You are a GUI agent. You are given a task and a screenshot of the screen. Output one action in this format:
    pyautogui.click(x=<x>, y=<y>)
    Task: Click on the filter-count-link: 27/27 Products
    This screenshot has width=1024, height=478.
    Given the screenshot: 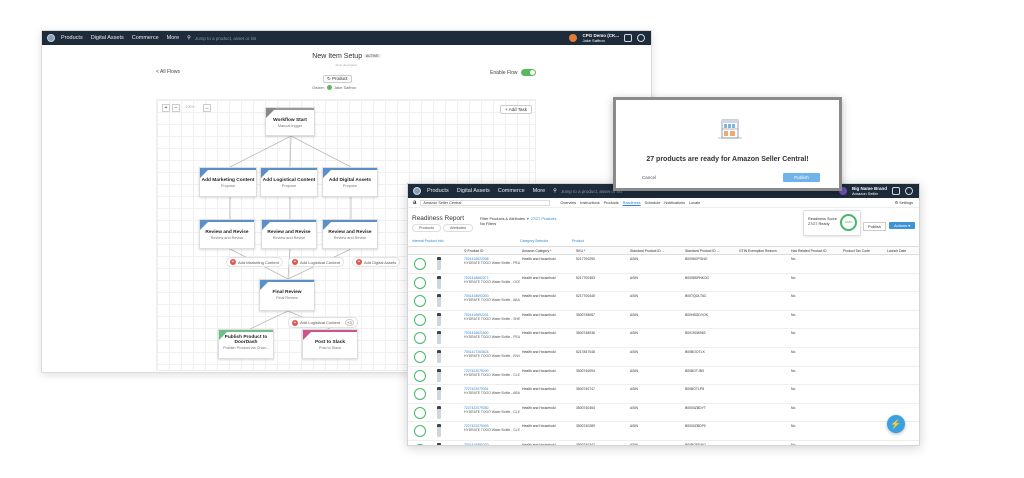 What is the action you would take?
    pyautogui.click(x=544, y=219)
    